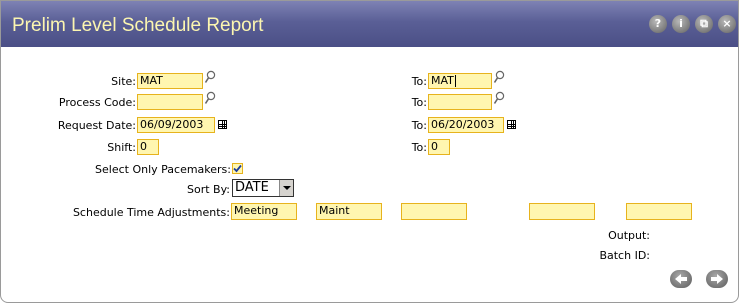  I want to click on process-code-to-lookup-icon, so click(499, 98).